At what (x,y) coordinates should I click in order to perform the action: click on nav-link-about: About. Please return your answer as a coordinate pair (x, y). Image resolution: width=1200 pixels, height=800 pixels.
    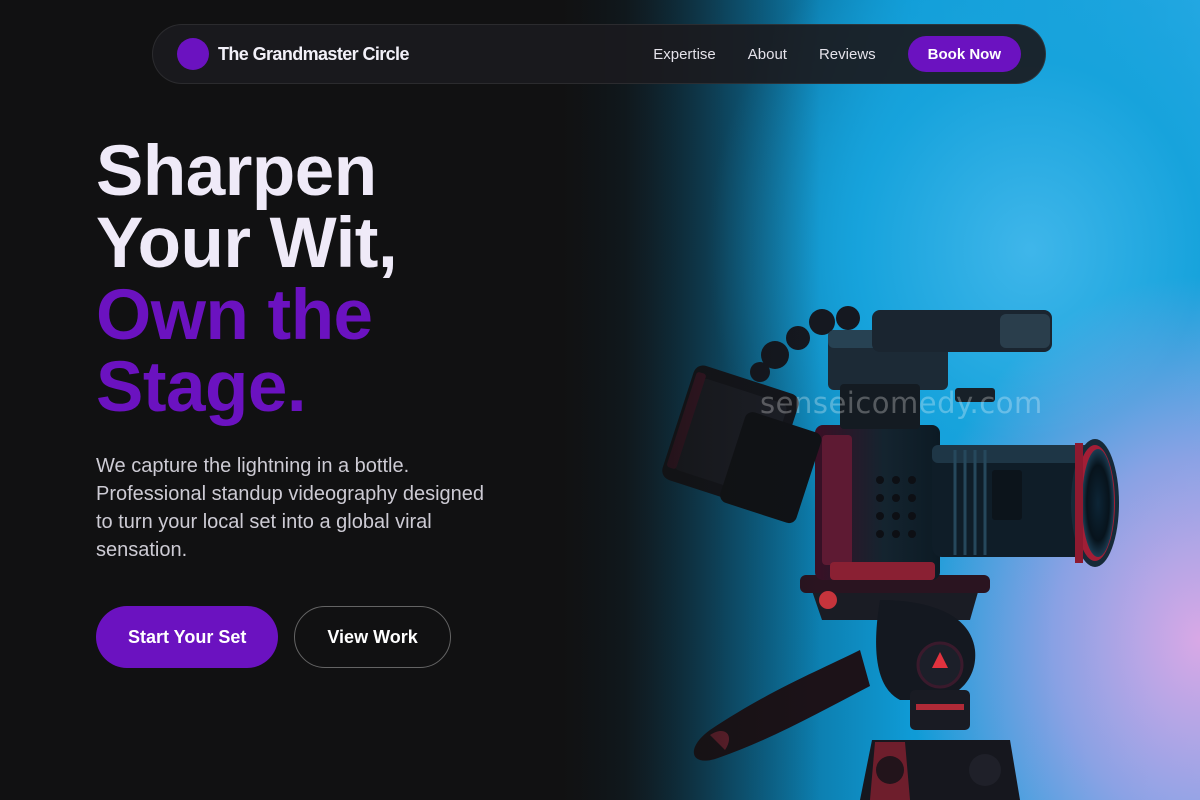
    Looking at the image, I should click on (767, 54).